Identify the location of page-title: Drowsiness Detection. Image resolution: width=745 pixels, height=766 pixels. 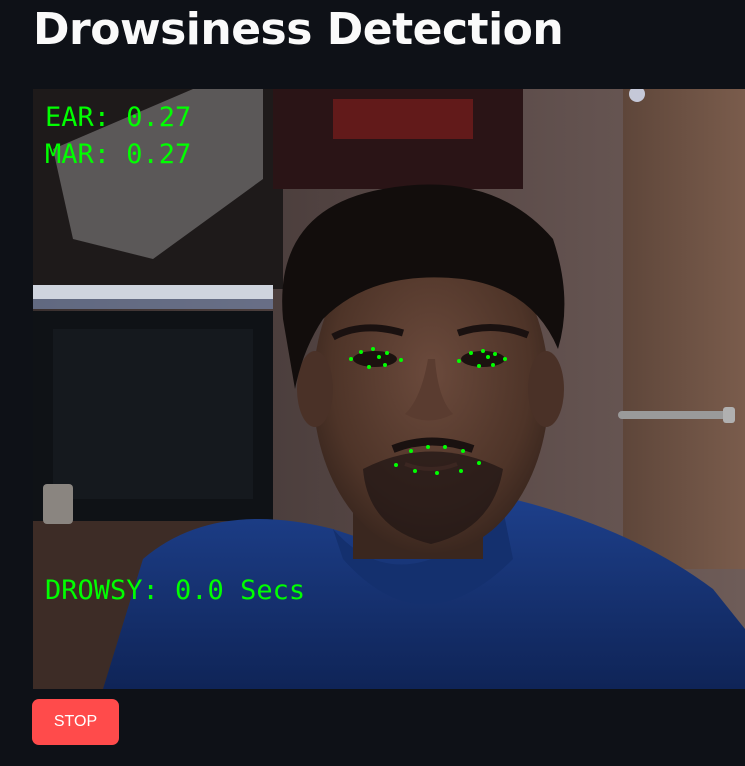
(298, 29).